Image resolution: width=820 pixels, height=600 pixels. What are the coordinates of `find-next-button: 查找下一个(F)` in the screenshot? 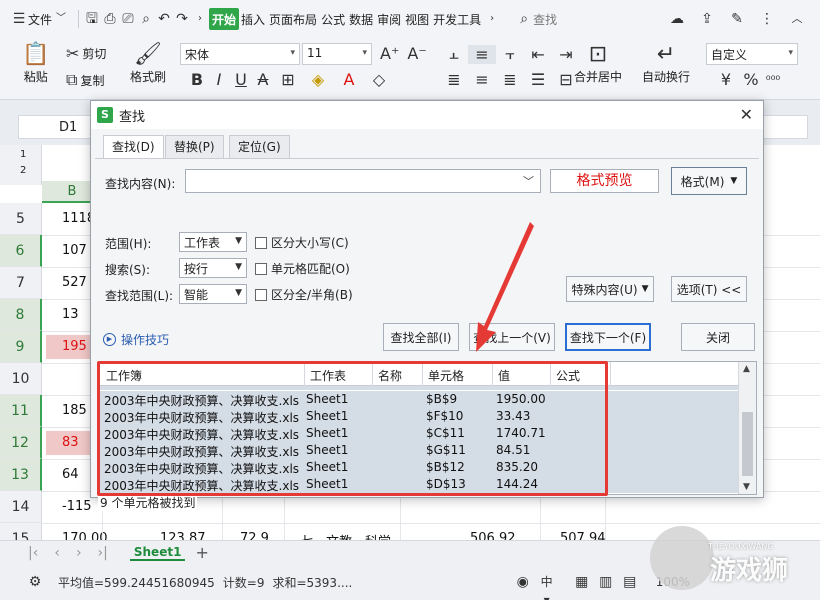 It's located at (608, 337).